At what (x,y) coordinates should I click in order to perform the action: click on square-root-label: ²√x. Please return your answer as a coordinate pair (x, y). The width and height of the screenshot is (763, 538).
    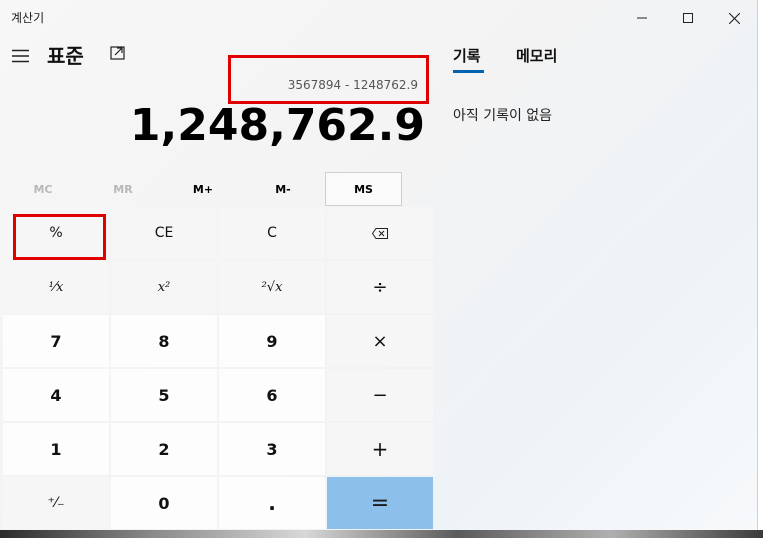
    Looking at the image, I should click on (272, 287).